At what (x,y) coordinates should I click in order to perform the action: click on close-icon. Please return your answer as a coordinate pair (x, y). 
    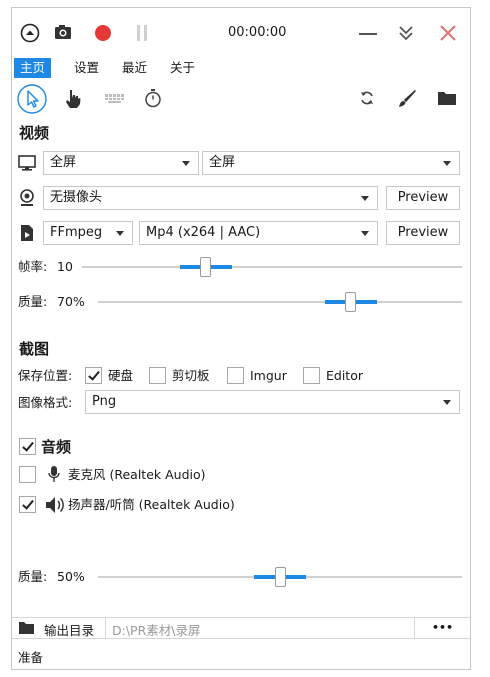
    Looking at the image, I should click on (448, 33).